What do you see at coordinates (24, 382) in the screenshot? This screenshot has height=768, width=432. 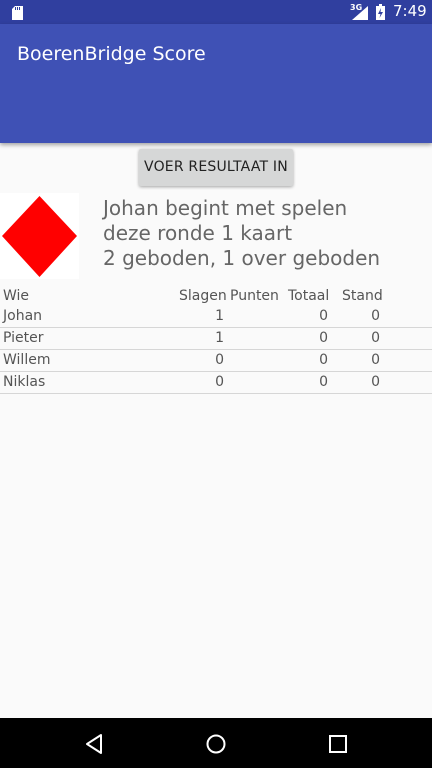 I see `player-name: Niklas` at bounding box center [24, 382].